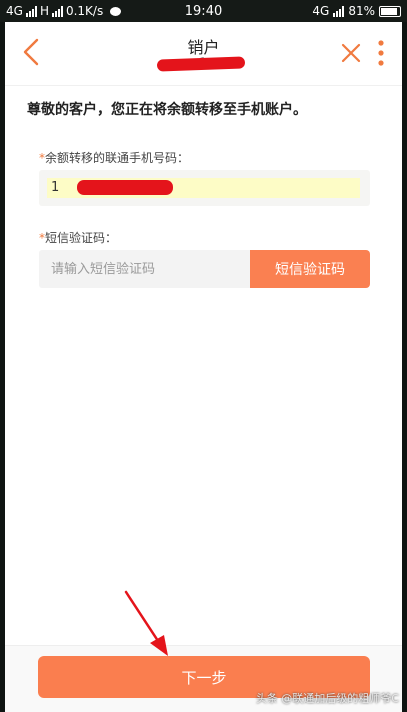 The width and height of the screenshot is (407, 712). I want to click on page-header: 销户 1, so click(203, 53).